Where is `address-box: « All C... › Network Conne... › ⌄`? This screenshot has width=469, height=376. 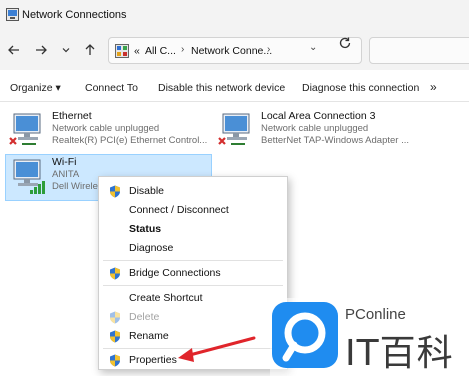 address-box: « All C... › Network Conne... › ⌄ is located at coordinates (235, 50).